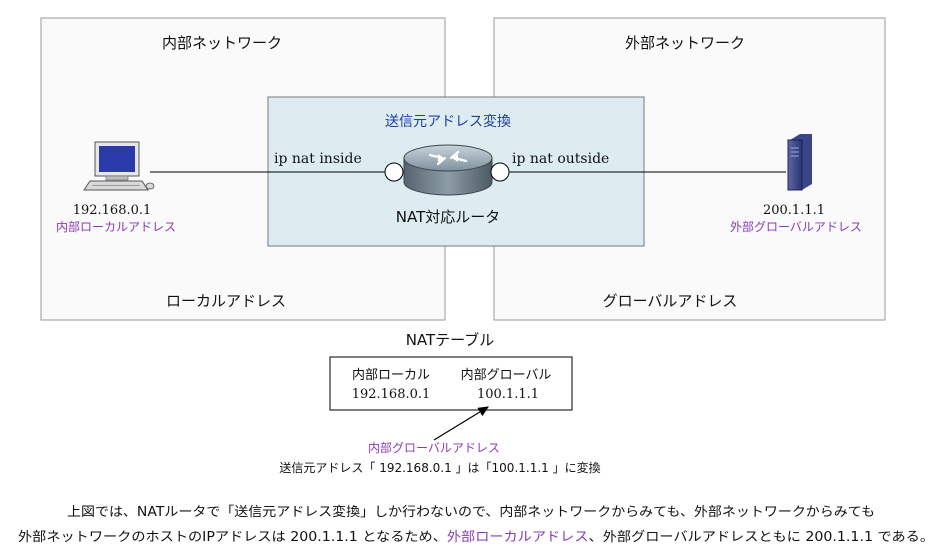 This screenshot has width=952, height=560. Describe the element at coordinates (518, 537) in the screenshot. I see `footer-highlight-external-local: 外部ローカルアドレス` at that location.